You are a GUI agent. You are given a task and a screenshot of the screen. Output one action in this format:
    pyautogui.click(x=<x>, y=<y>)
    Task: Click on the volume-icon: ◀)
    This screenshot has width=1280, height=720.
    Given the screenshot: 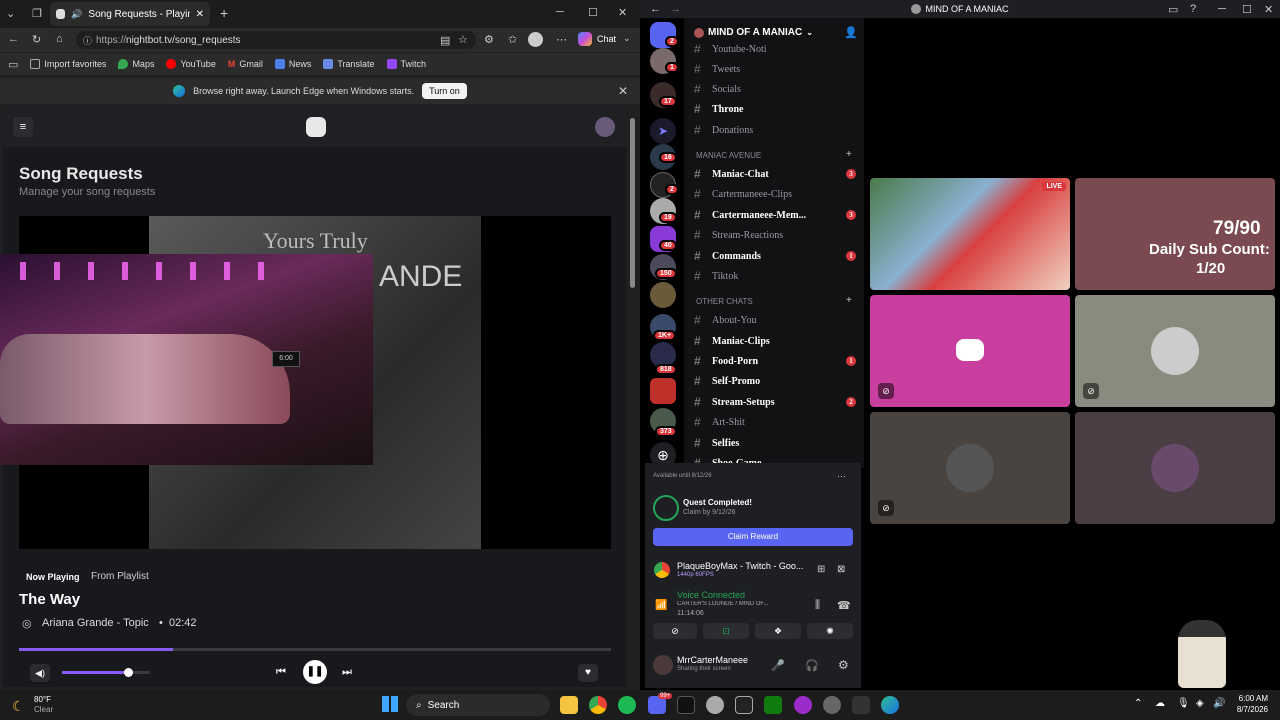 What is the action you would take?
    pyautogui.click(x=40, y=673)
    